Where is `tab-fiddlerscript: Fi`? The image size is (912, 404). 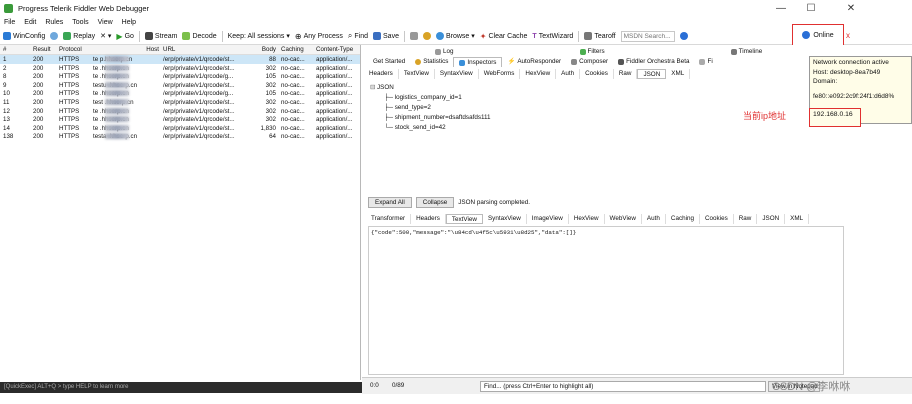 tab-fiddlerscript: Fi is located at coordinates (705, 62).